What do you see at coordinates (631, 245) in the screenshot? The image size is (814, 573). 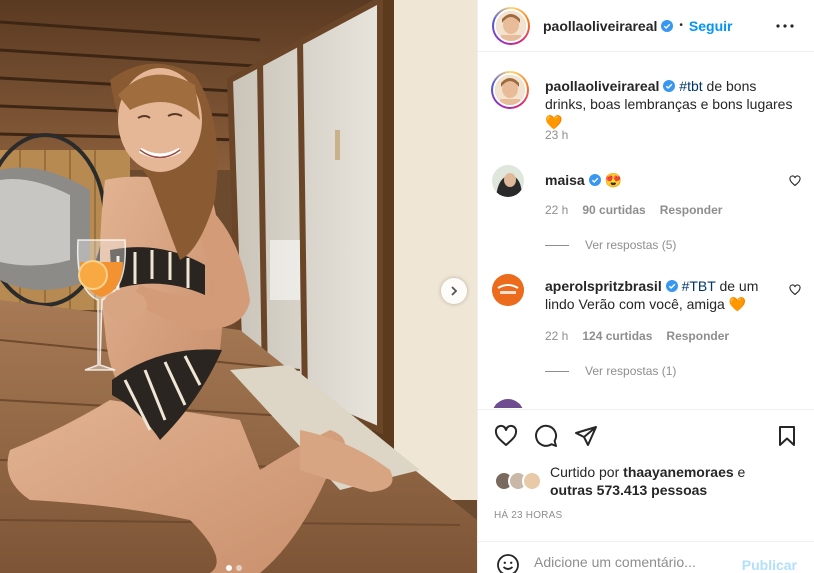 I see `view-replies-label: Ver respostas (5)` at bounding box center [631, 245].